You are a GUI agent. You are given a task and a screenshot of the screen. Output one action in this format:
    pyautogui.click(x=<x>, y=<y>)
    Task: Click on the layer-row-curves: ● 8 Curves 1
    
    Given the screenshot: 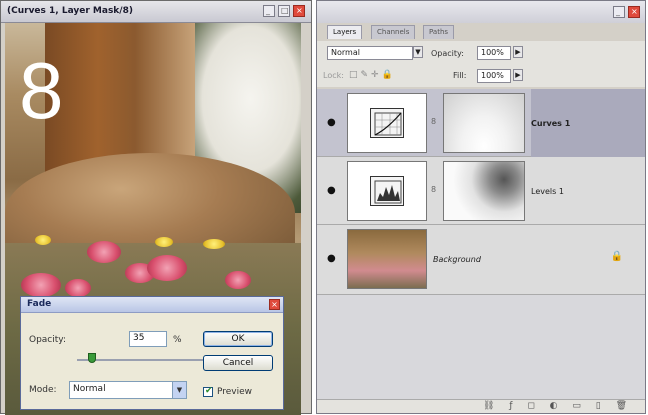 What is the action you would take?
    pyautogui.click(x=481, y=123)
    